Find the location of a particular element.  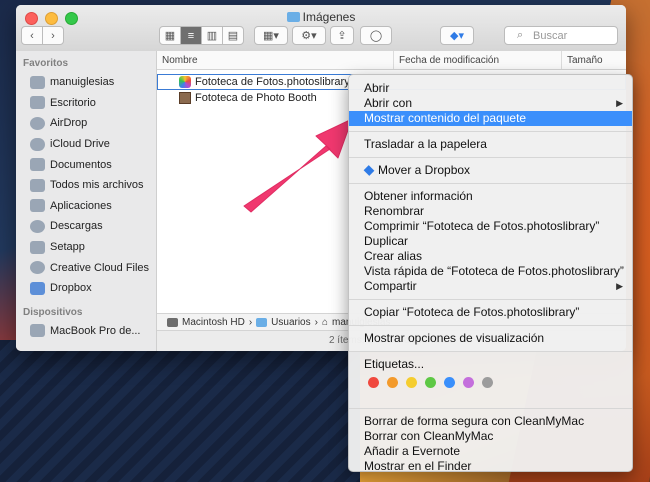

creative-cloud-icon is located at coordinates (37, 268).